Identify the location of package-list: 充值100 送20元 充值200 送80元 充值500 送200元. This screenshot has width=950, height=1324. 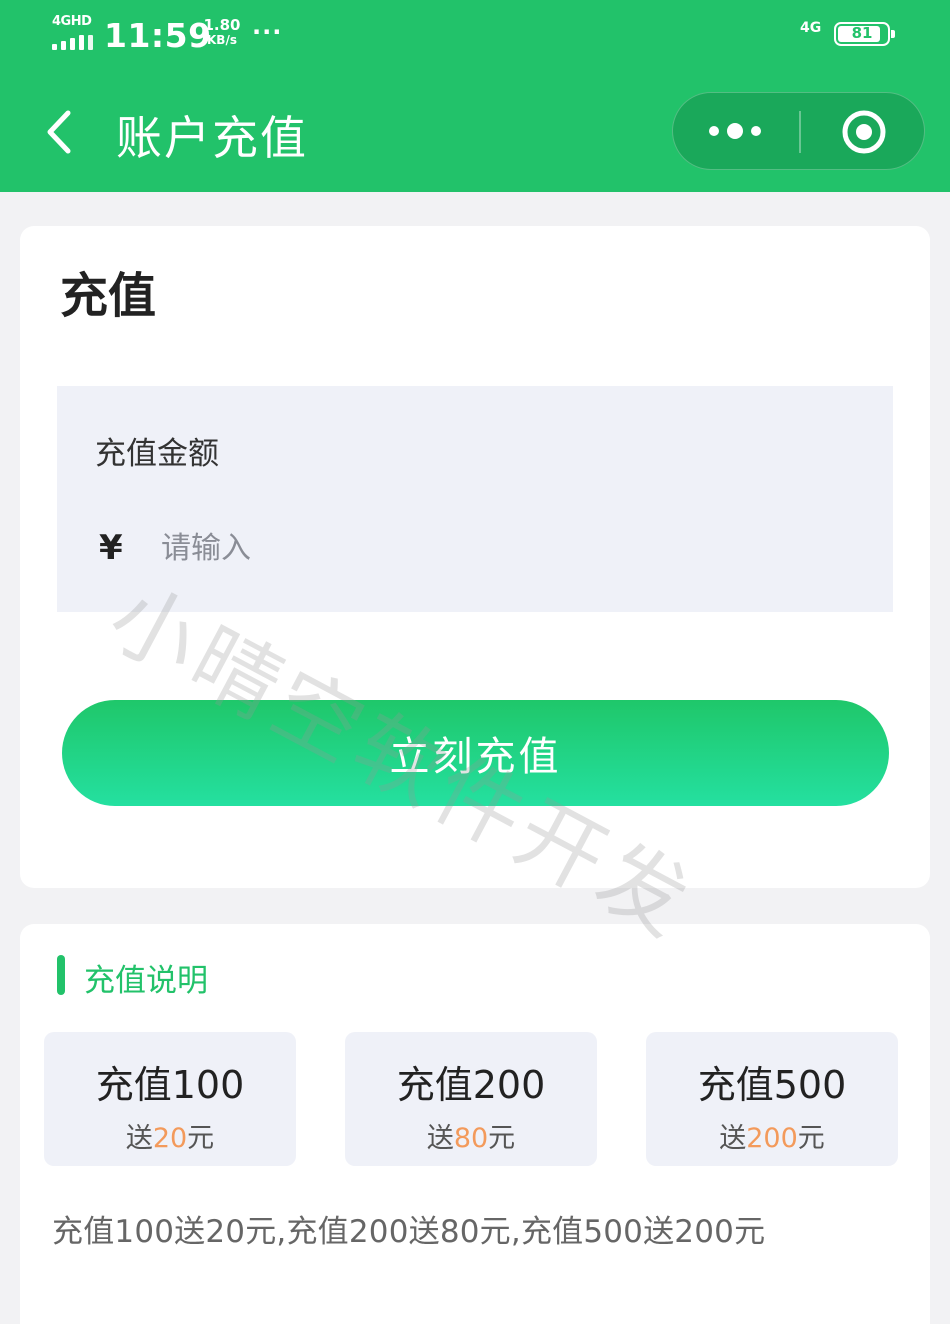
(472, 1099).